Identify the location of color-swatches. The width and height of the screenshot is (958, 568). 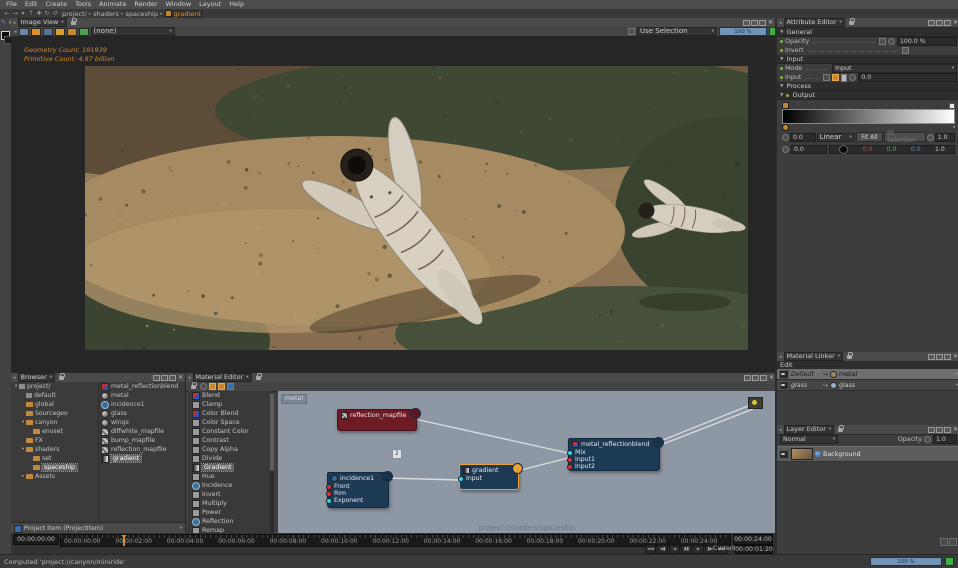
(6, 38).